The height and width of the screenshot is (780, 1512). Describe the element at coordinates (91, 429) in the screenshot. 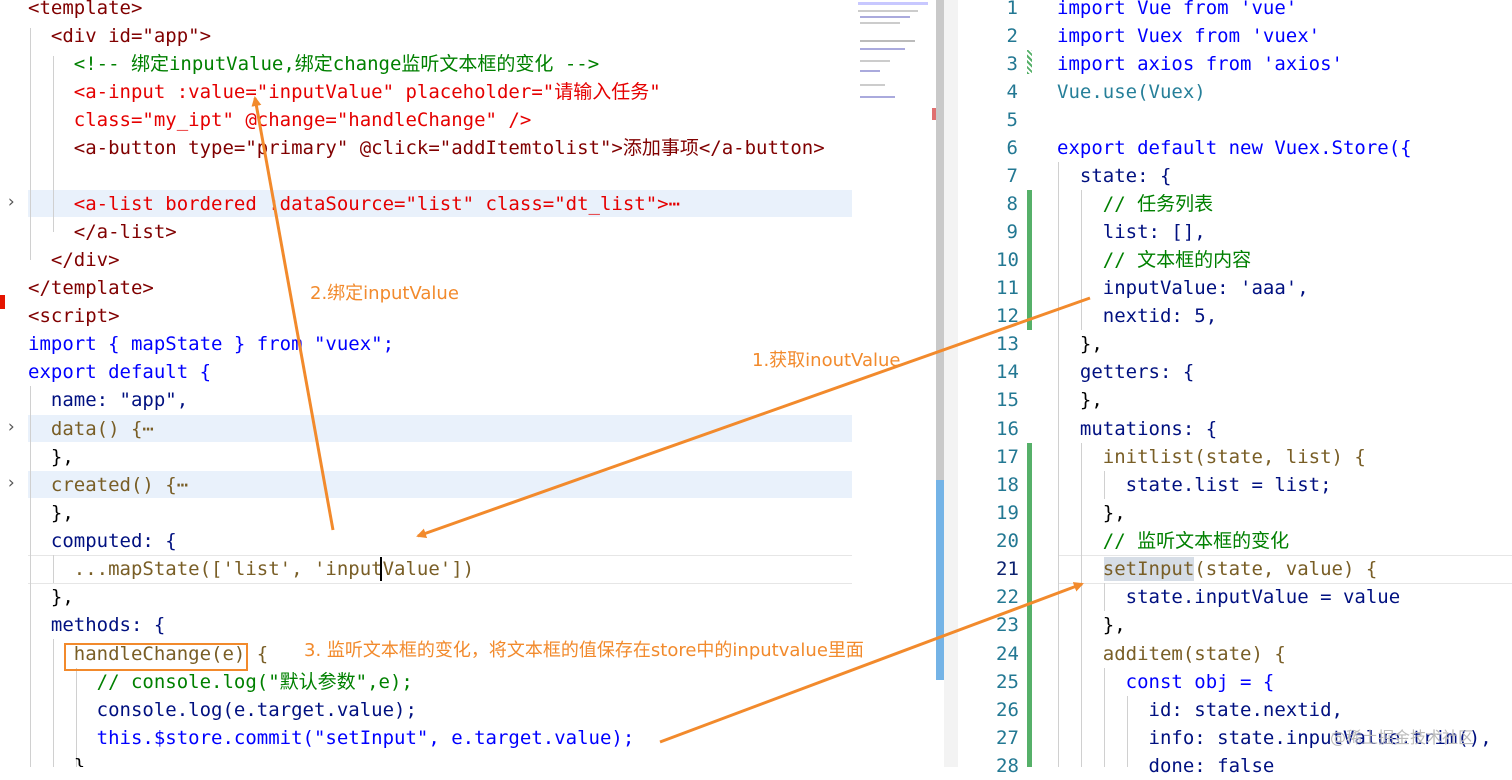

I see `code-line-folded: data() {⋯` at that location.